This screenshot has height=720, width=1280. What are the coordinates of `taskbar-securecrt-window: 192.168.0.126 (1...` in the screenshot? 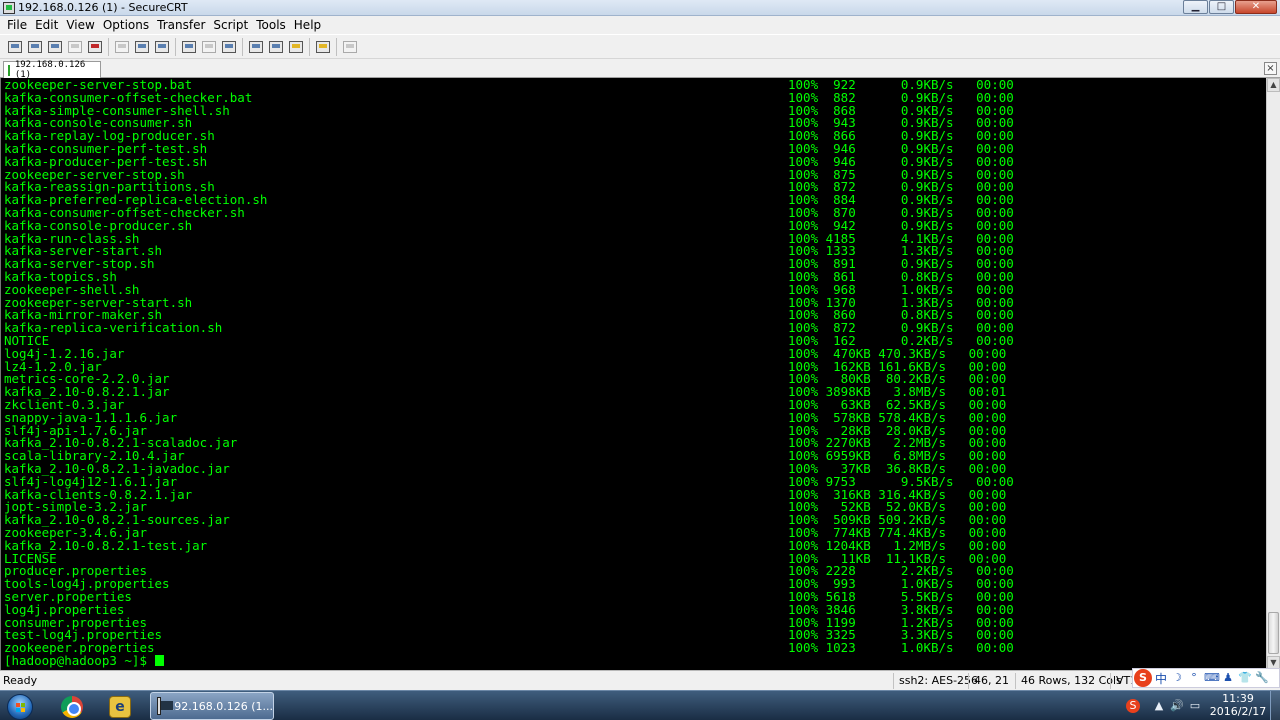 It's located at (212, 706).